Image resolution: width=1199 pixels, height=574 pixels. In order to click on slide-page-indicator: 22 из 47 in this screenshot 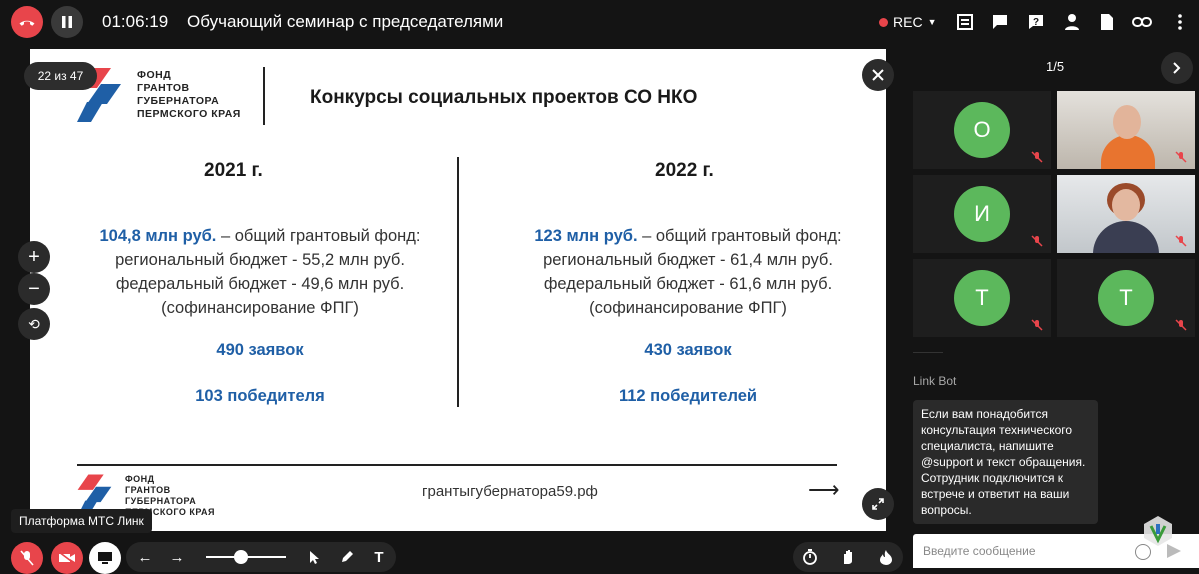, I will do `click(60, 76)`.